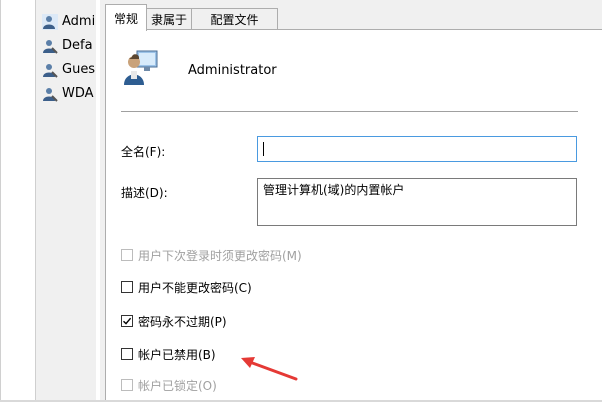  Describe the element at coordinates (77, 45) in the screenshot. I see `list-item-label: Defa` at that location.